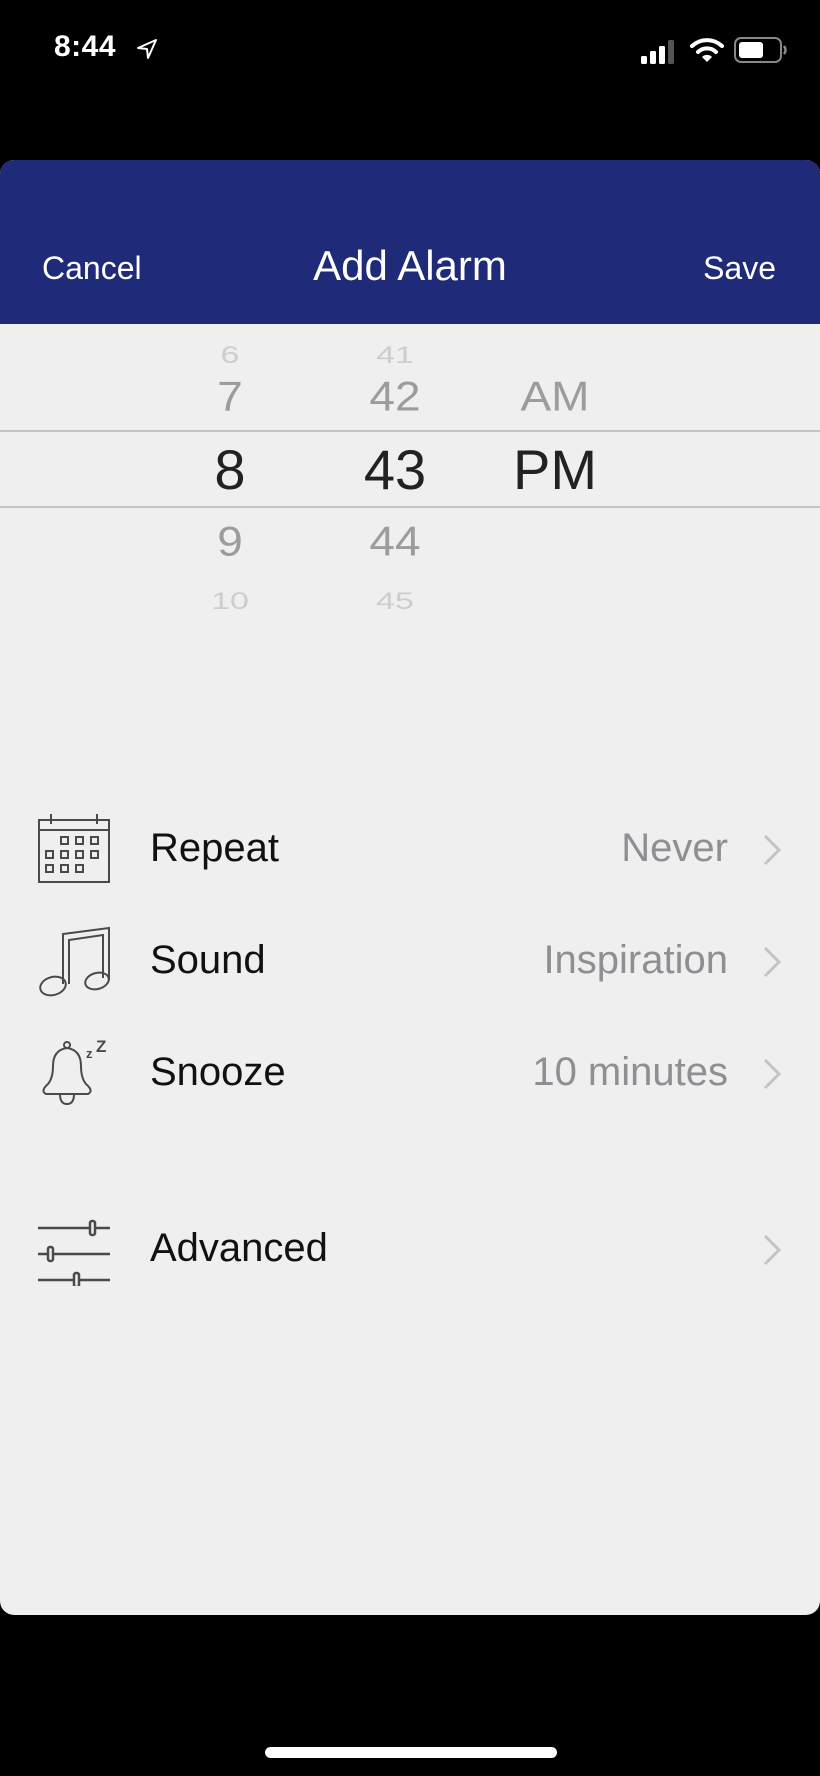  I want to click on advanced-label: Advanced, so click(239, 1248).